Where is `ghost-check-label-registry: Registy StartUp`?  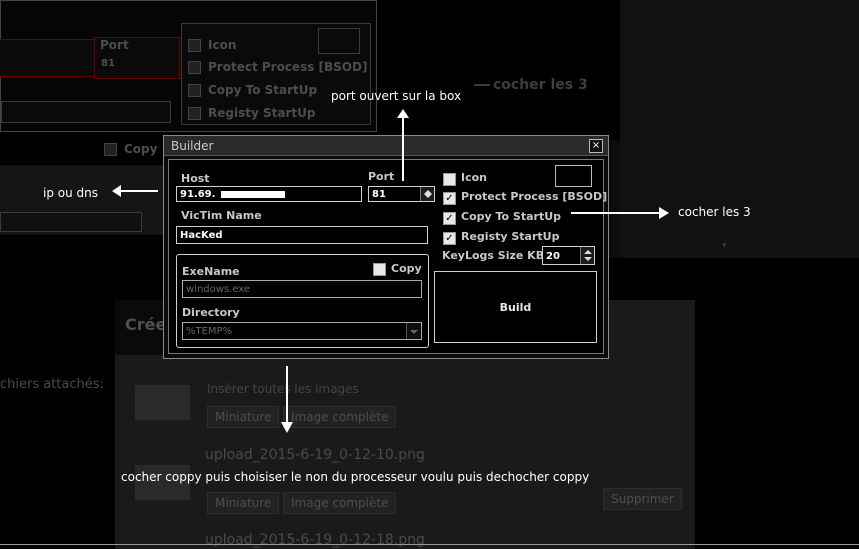 ghost-check-label-registry: Registy StartUp is located at coordinates (262, 113).